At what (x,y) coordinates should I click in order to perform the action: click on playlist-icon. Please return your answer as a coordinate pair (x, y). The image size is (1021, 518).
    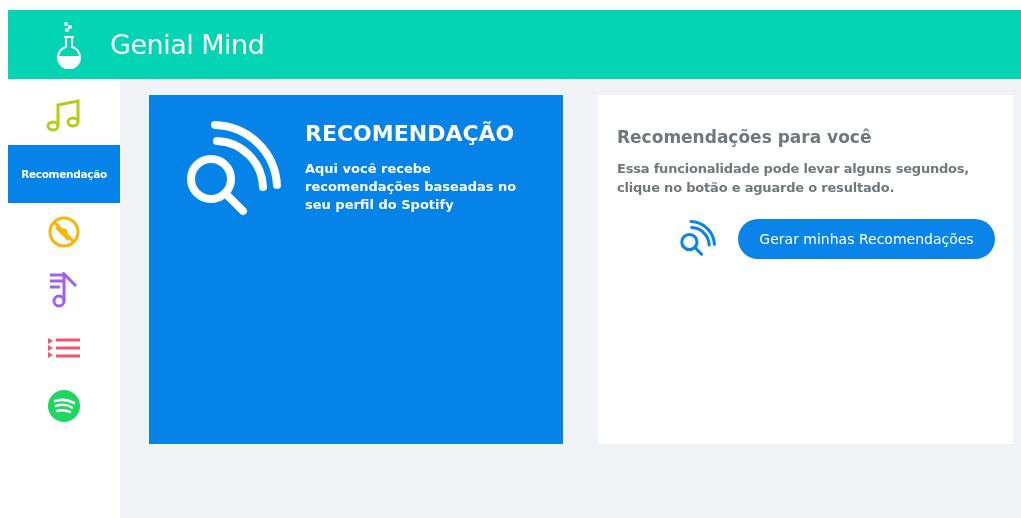
    Looking at the image, I should click on (64, 290).